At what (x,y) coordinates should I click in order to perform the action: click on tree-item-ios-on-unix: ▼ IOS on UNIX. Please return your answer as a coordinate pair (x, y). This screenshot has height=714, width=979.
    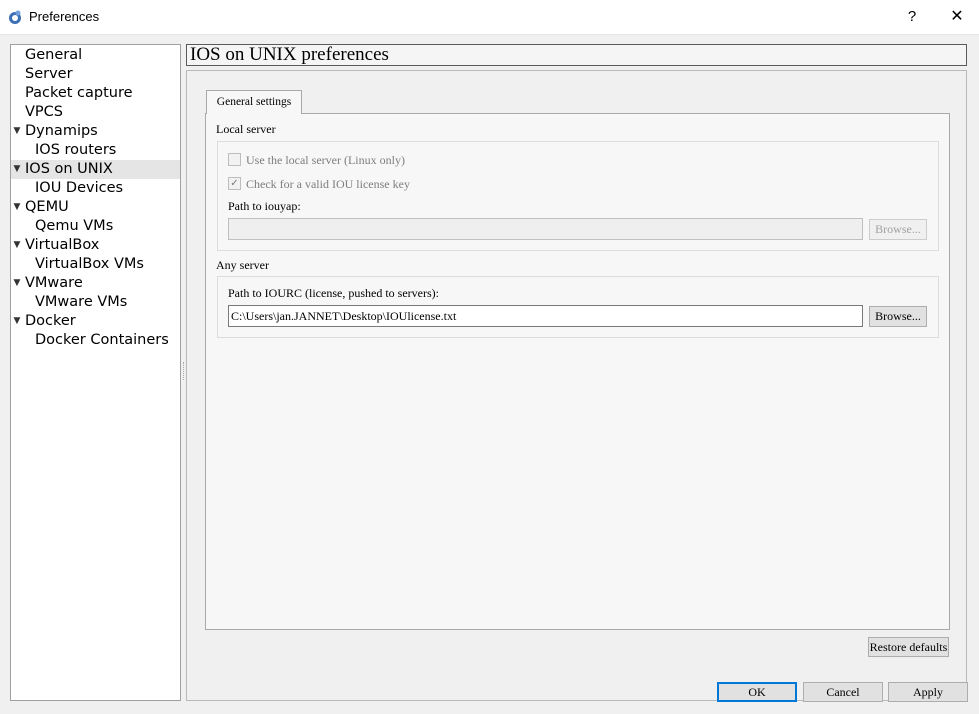
    Looking at the image, I should click on (95, 169).